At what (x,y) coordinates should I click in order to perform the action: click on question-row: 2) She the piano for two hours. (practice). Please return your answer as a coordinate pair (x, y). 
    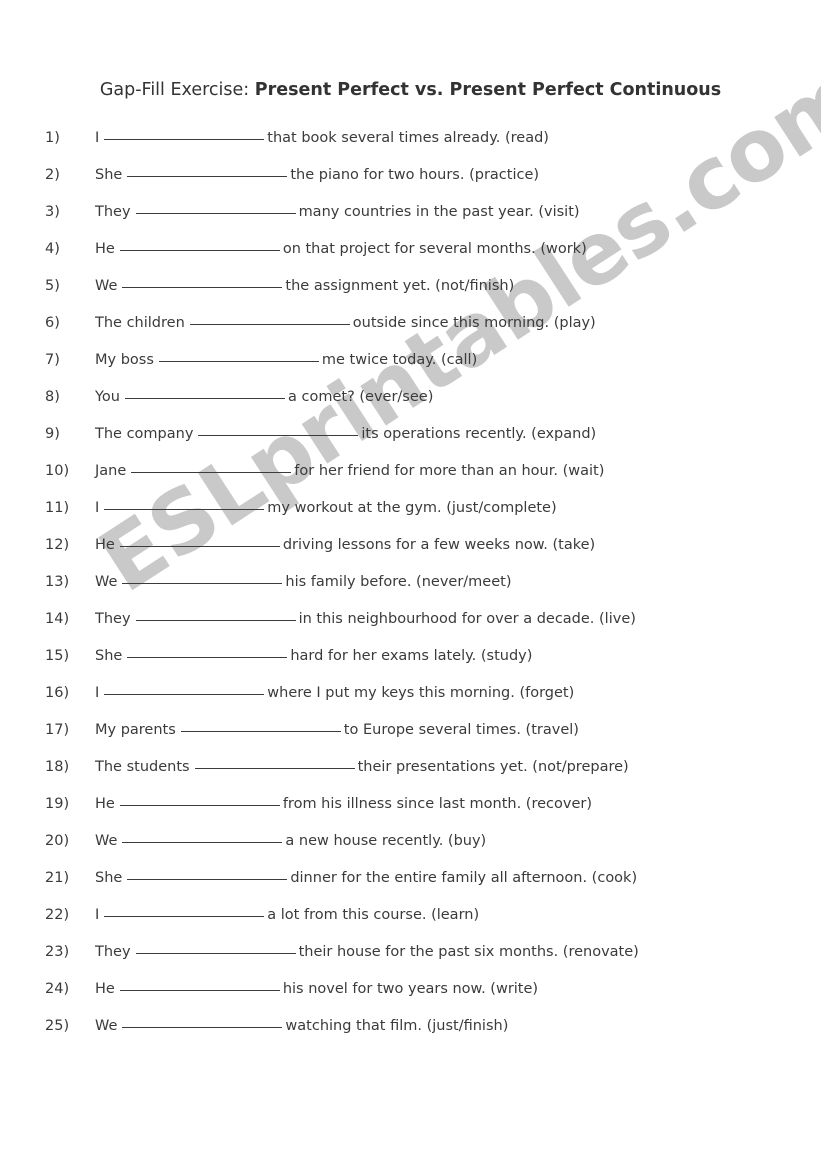
    Looking at the image, I should click on (410, 175).